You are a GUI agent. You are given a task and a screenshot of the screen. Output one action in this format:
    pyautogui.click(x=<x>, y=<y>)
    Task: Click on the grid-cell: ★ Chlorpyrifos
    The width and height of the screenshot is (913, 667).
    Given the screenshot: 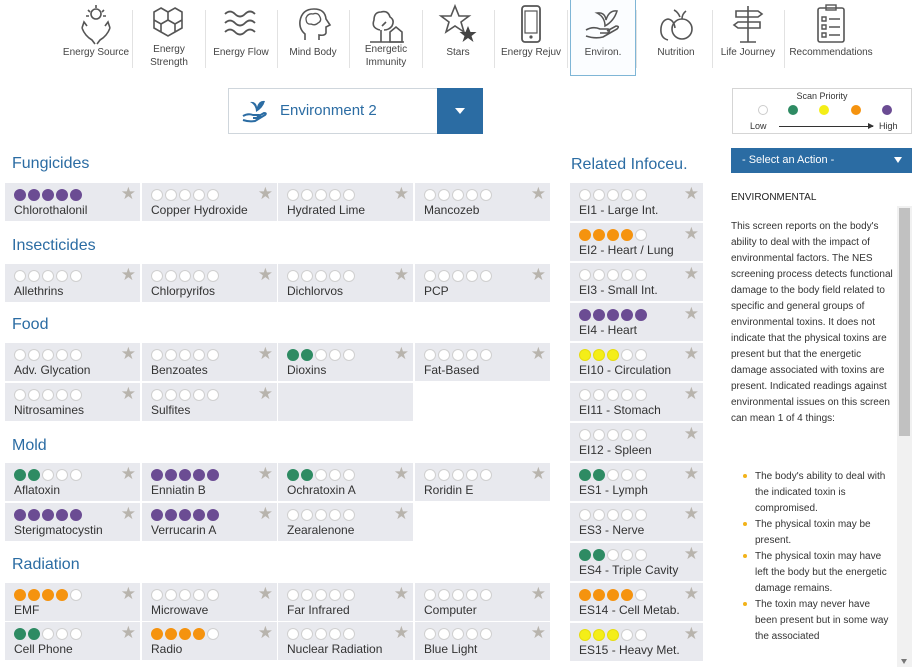 What is the action you would take?
    pyautogui.click(x=209, y=283)
    